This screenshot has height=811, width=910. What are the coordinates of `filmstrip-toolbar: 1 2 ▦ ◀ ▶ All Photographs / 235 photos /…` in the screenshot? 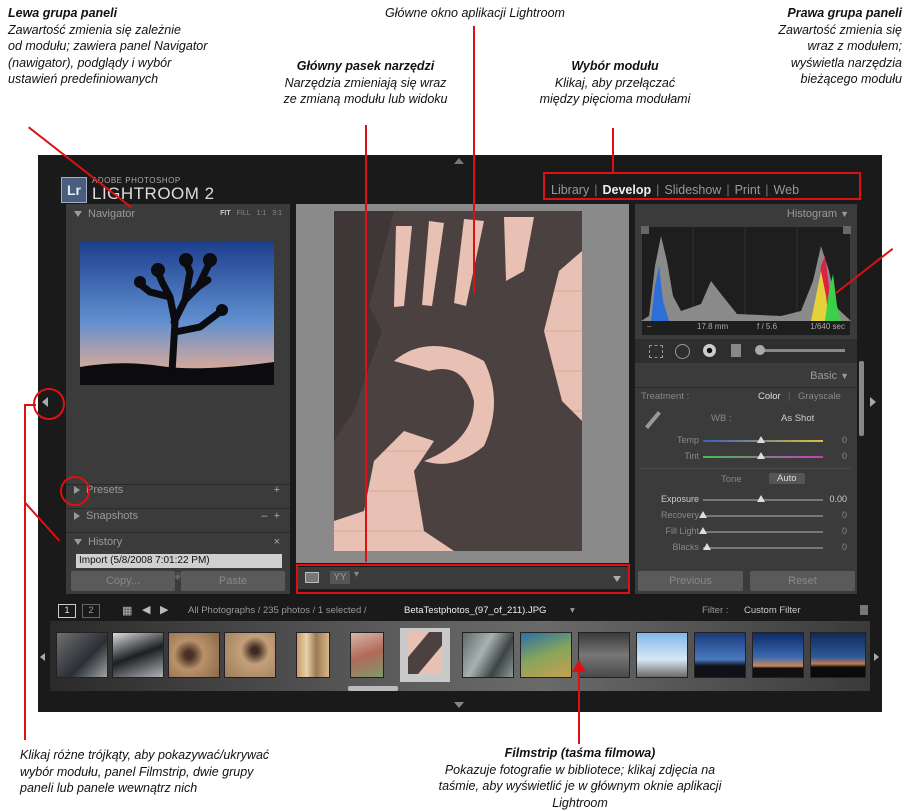 It's located at (460, 611).